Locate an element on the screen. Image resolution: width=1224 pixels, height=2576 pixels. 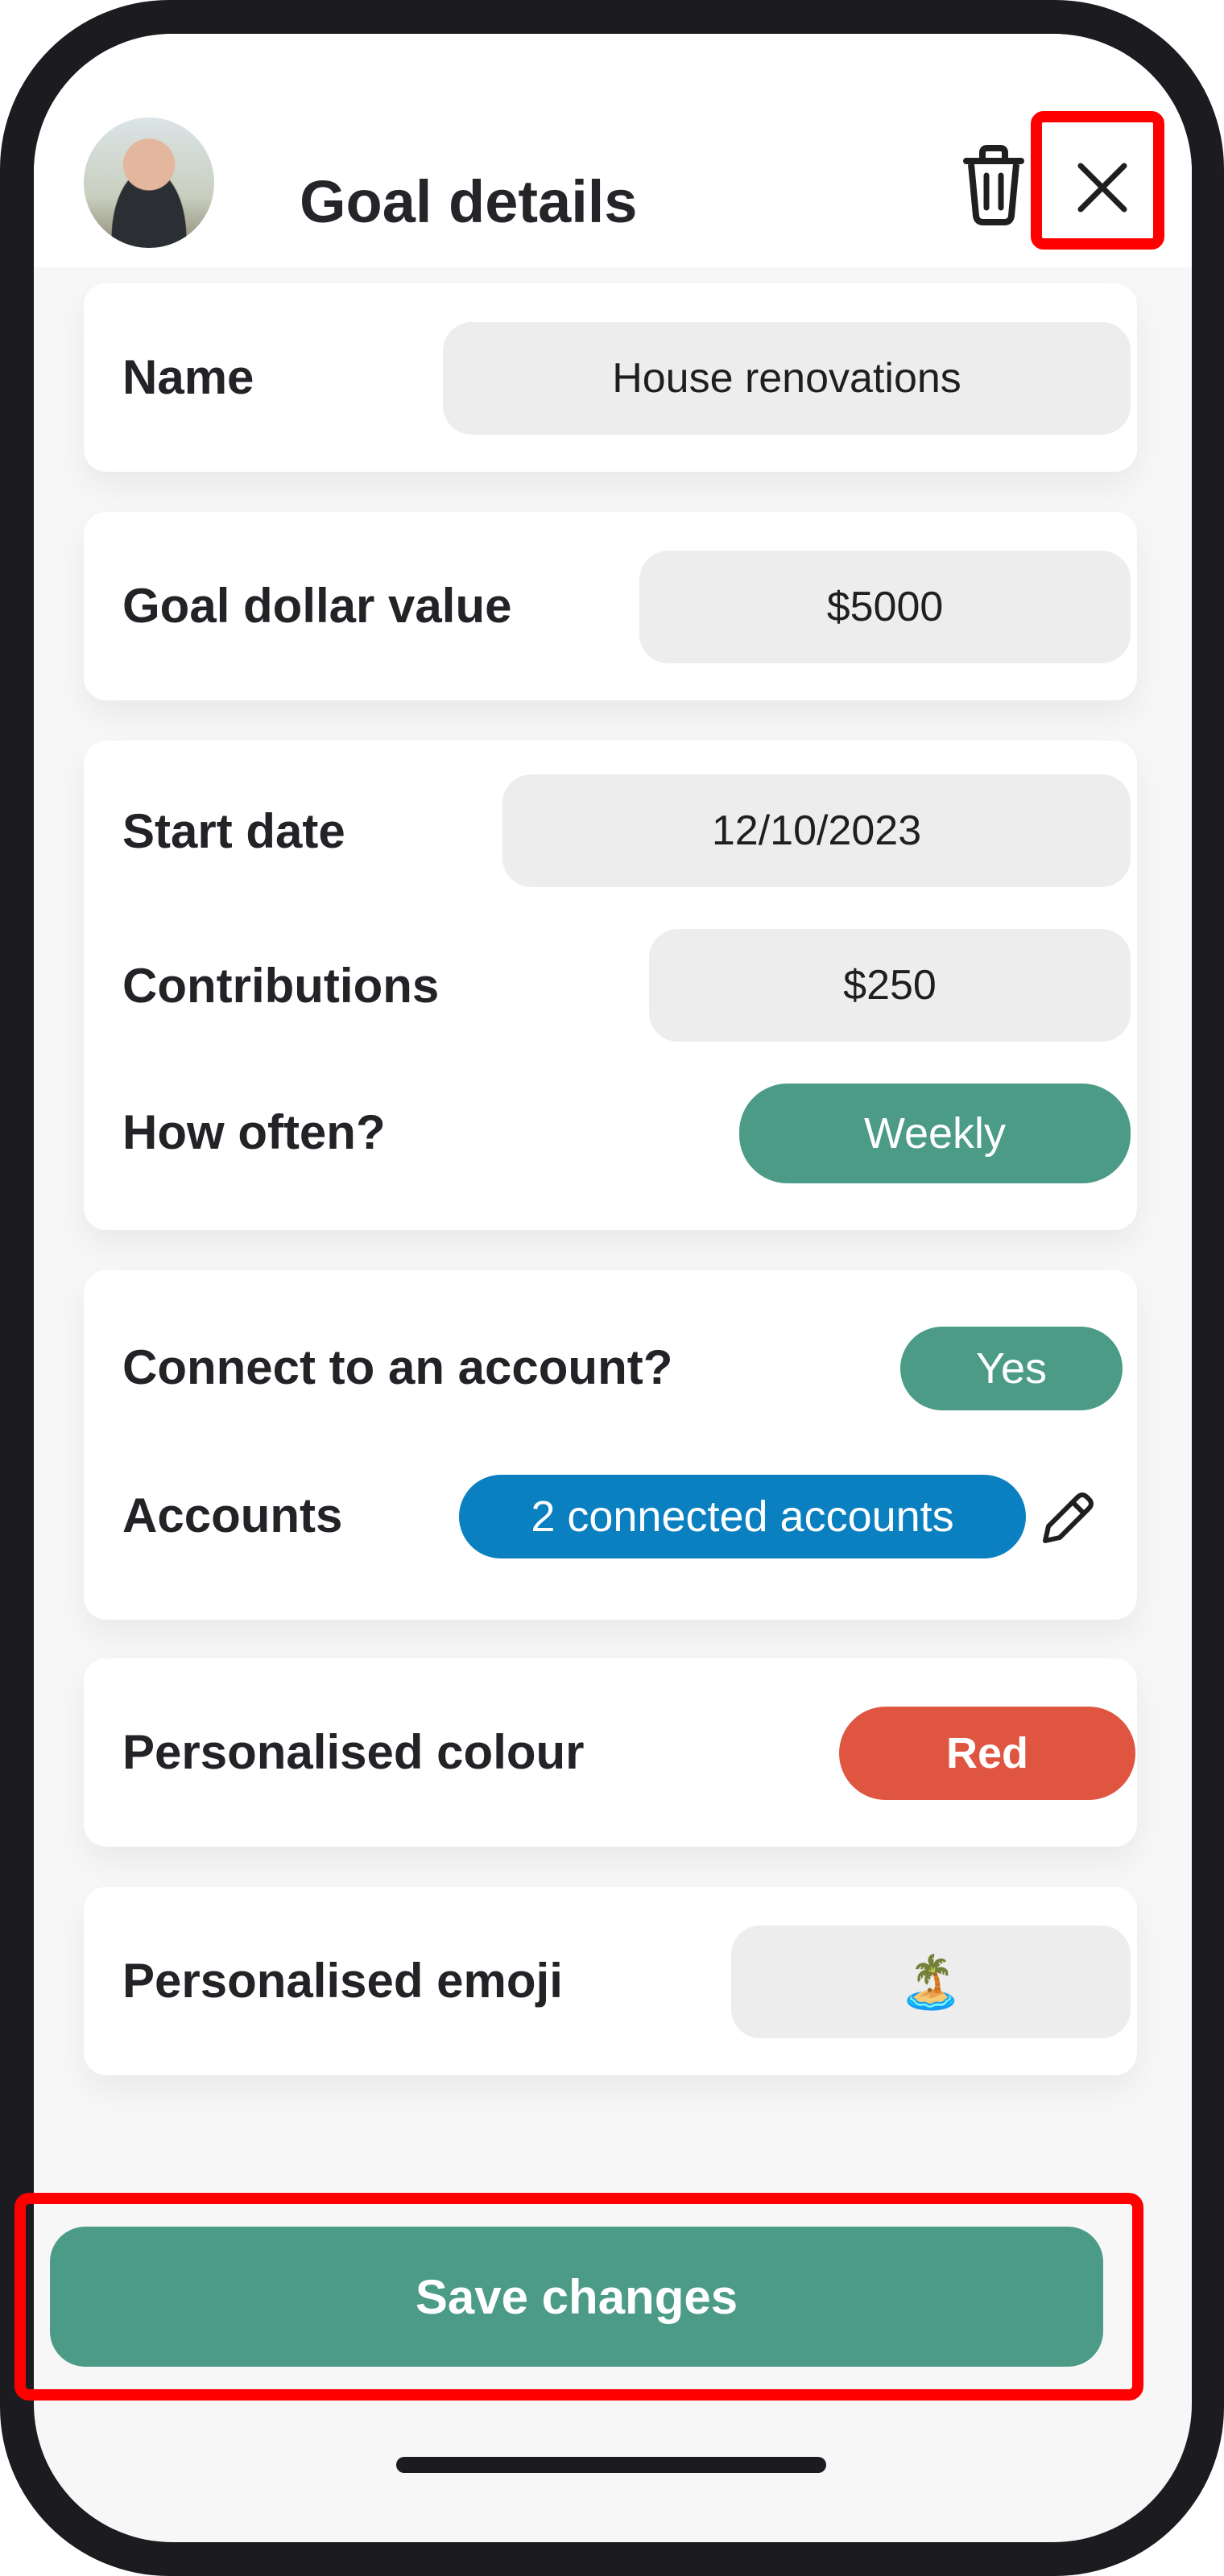
goal-value-card: Goal dollar value $5000 is located at coordinates (610, 606).